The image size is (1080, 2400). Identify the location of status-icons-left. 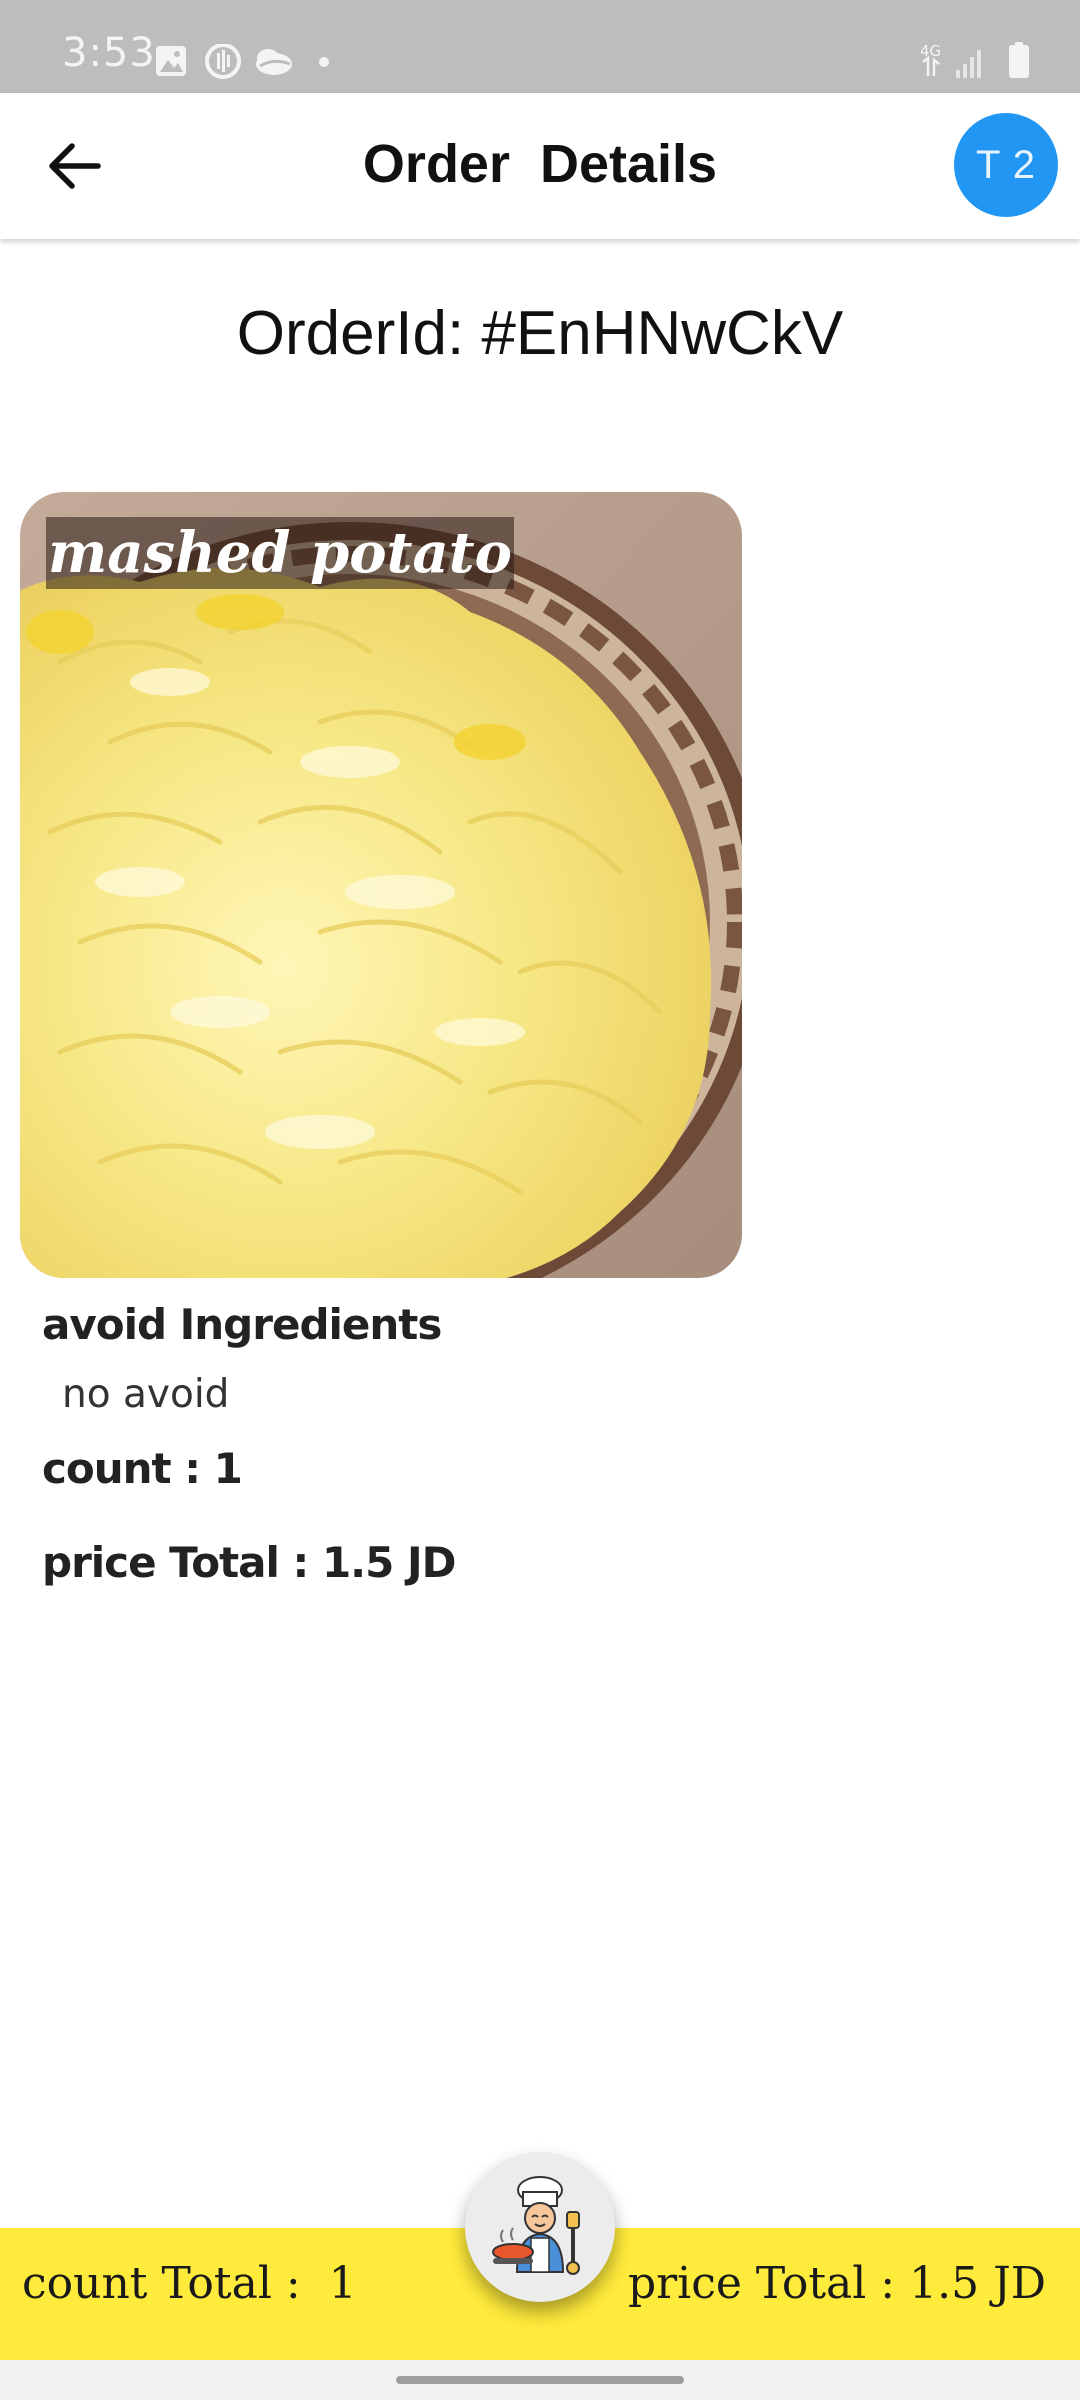
(242, 61).